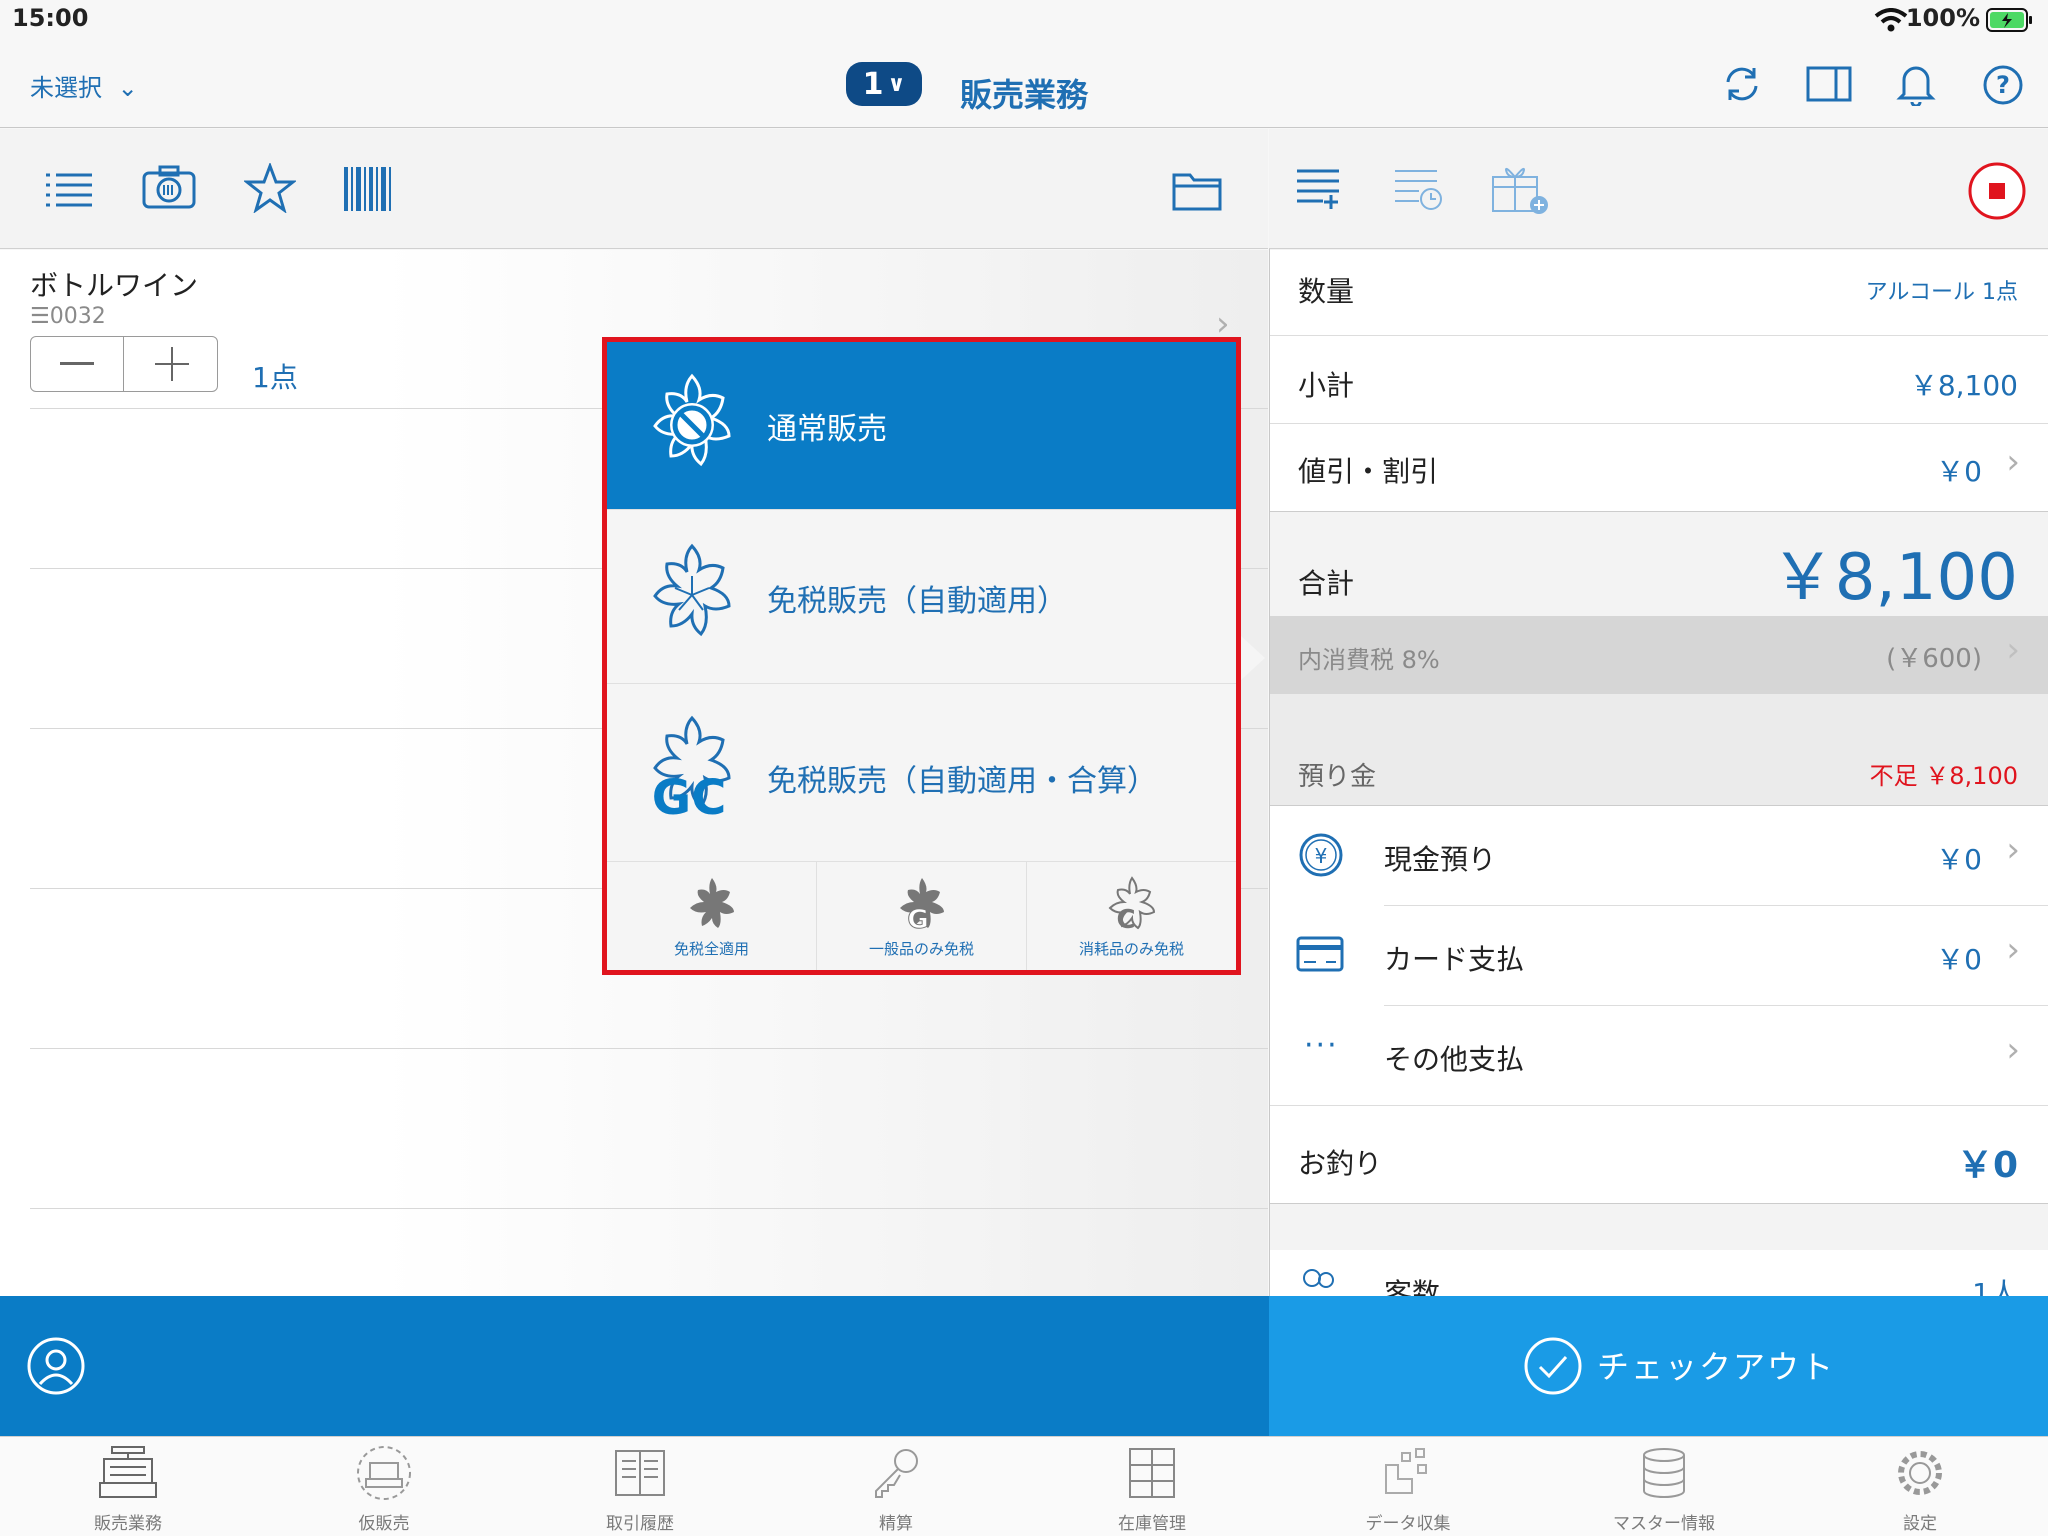  I want to click on left-toolbar, so click(634, 189).